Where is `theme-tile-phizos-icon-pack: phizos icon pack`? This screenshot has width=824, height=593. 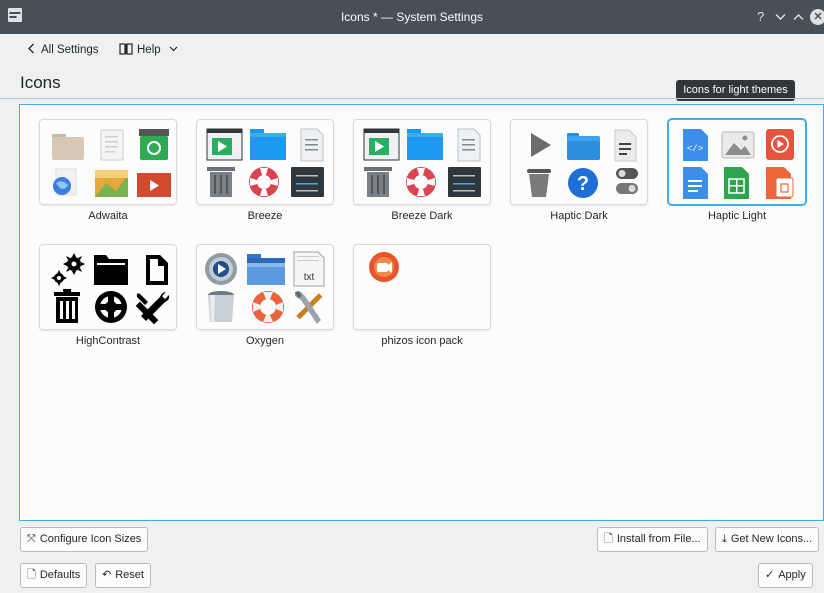
theme-tile-phizos-icon-pack: phizos icon pack is located at coordinates (422, 296).